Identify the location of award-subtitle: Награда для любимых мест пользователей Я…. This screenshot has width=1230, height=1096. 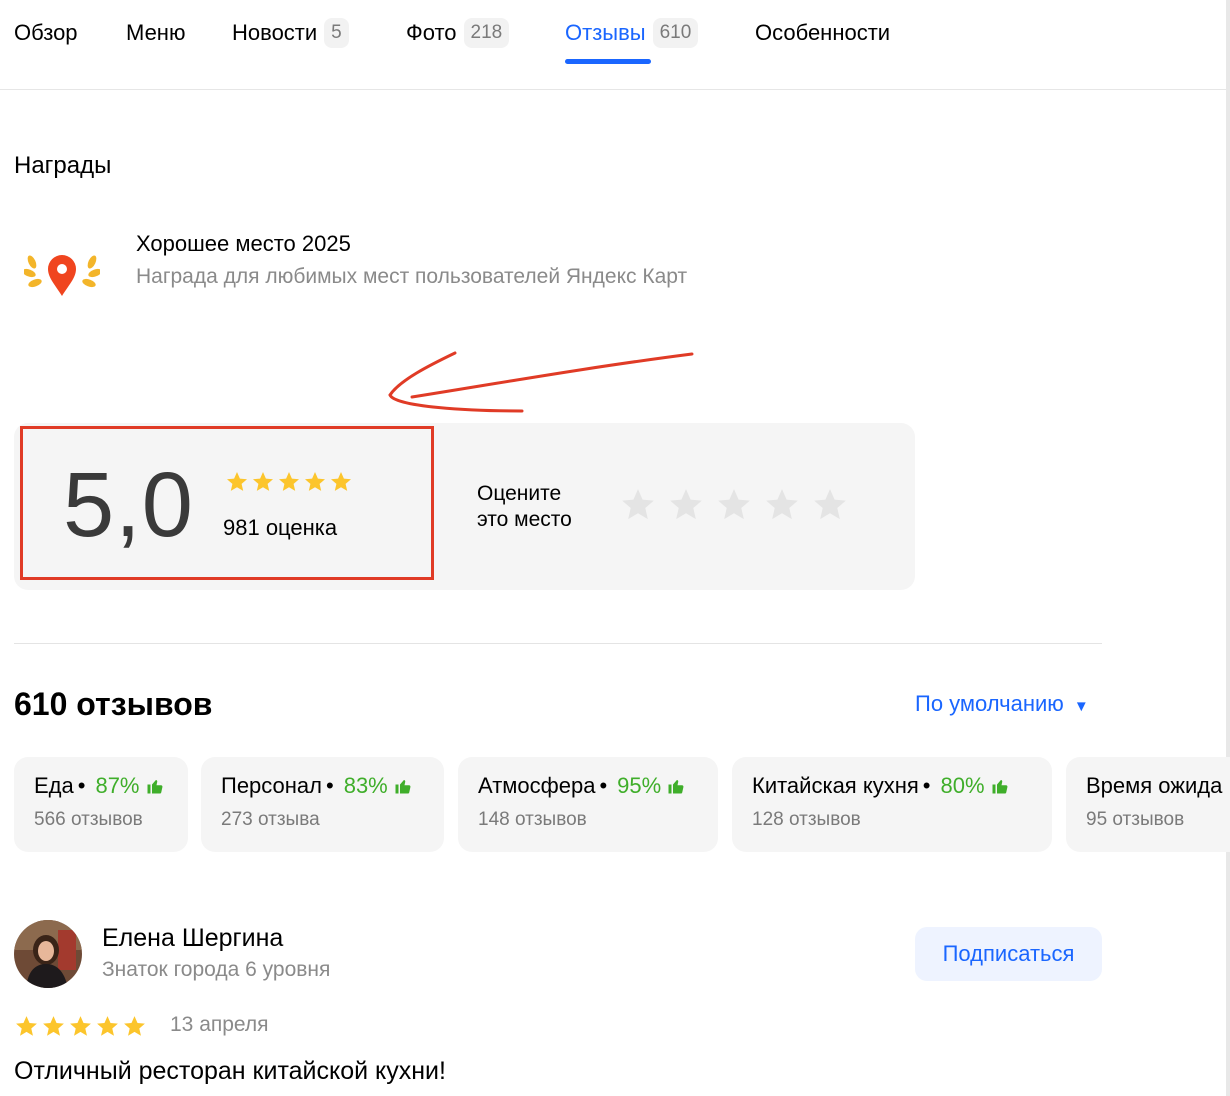
(412, 276).